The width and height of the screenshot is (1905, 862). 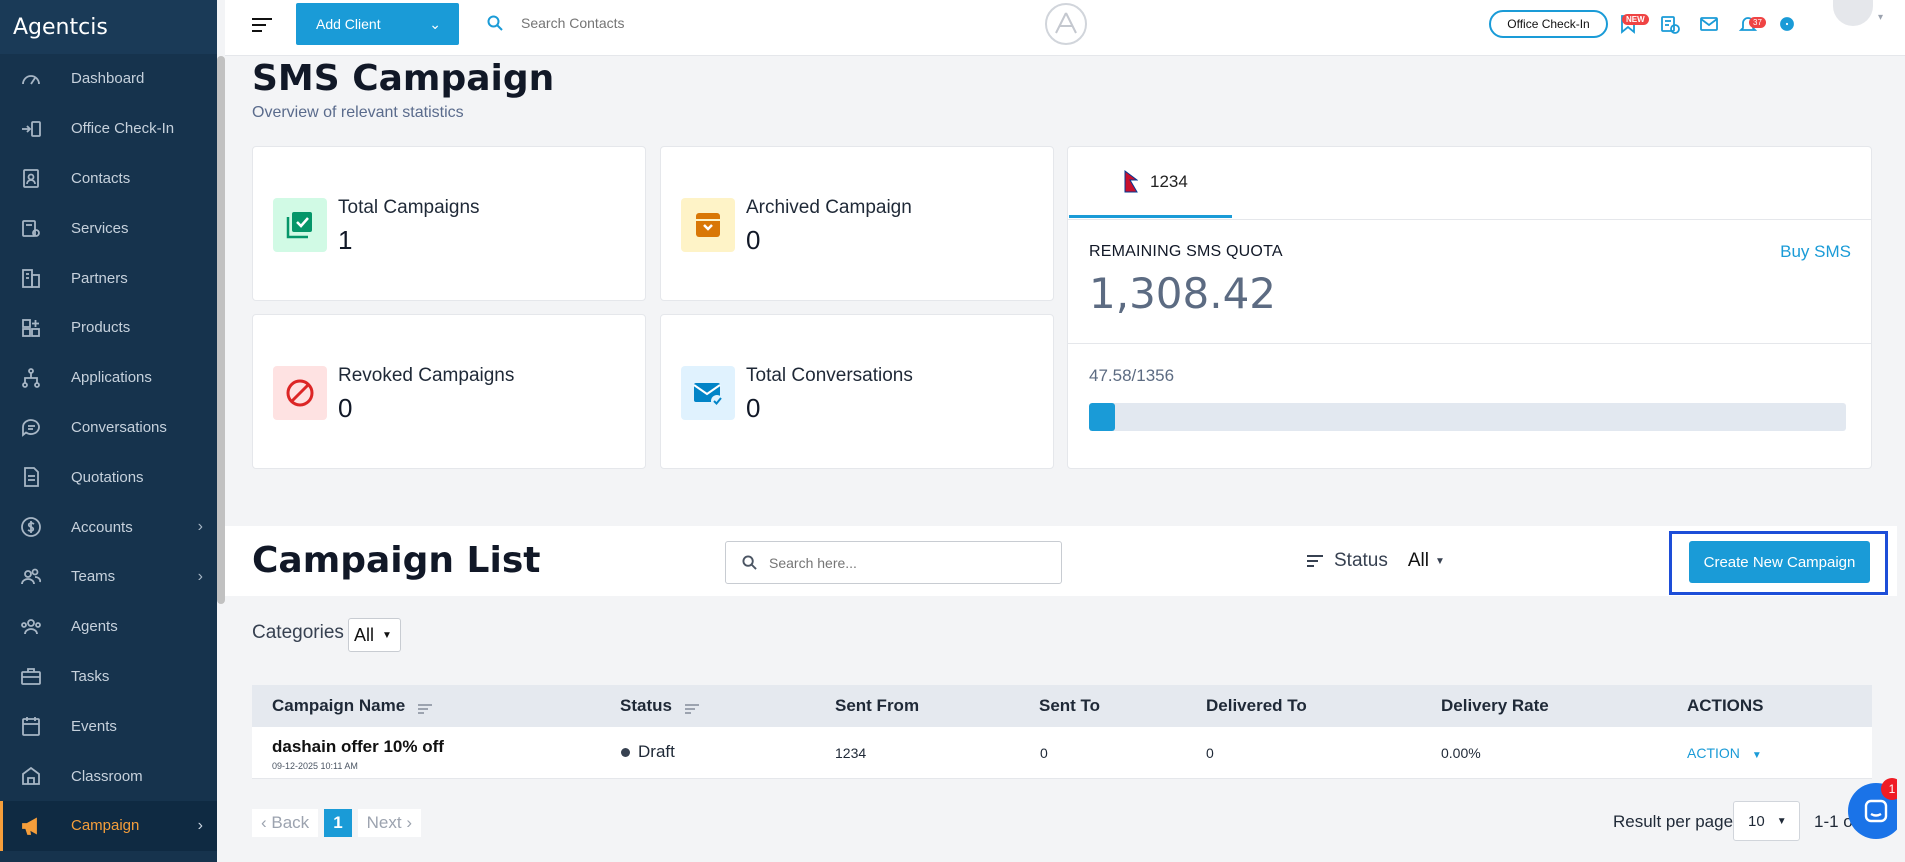 What do you see at coordinates (101, 178) in the screenshot?
I see `sidebar-item-label: Contacts` at bounding box center [101, 178].